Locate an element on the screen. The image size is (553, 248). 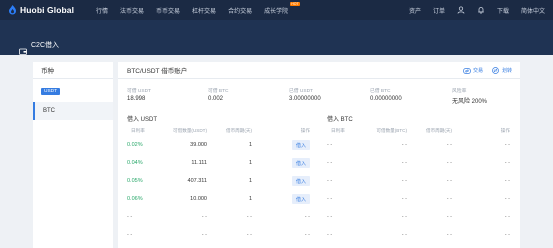
summary-label: 可借 USDT is located at coordinates (139, 91).